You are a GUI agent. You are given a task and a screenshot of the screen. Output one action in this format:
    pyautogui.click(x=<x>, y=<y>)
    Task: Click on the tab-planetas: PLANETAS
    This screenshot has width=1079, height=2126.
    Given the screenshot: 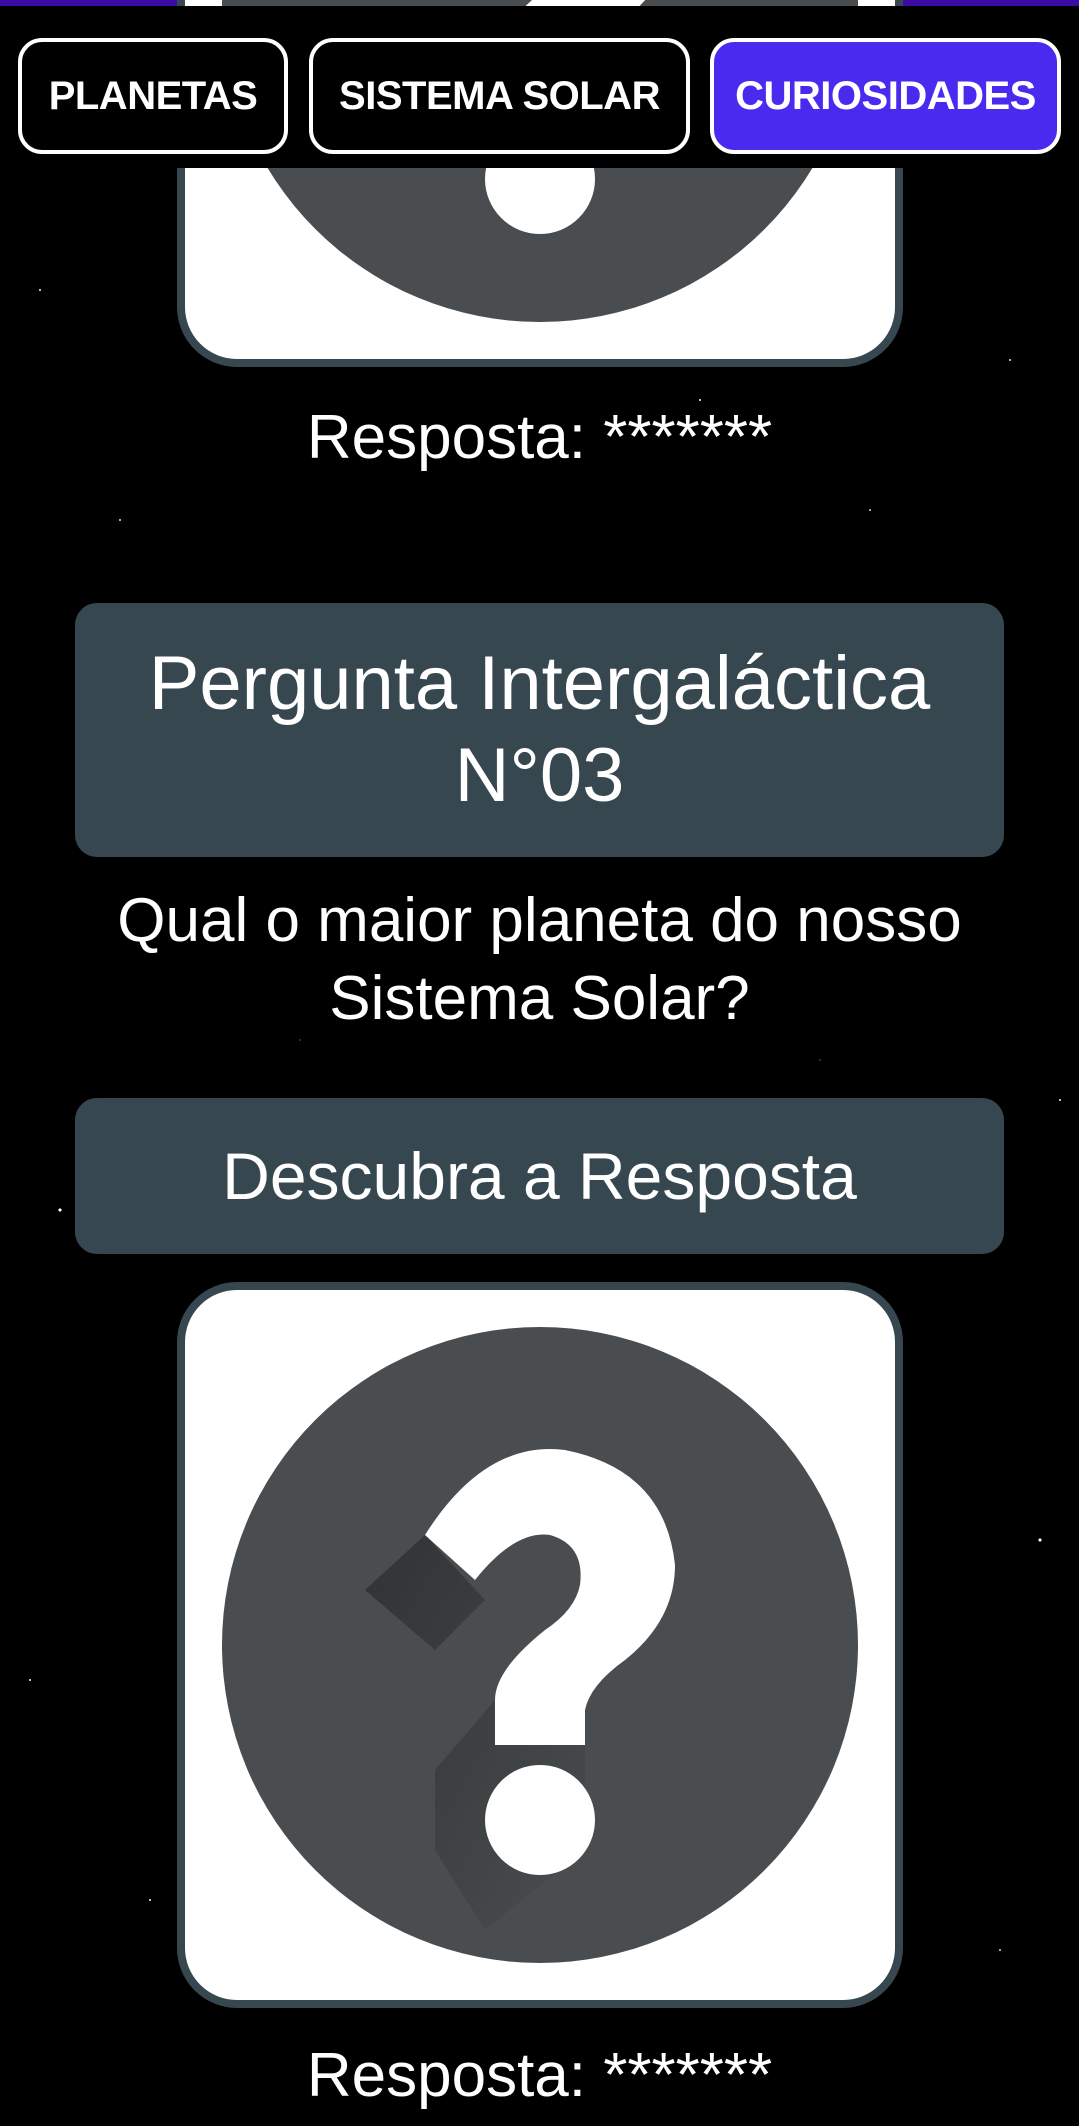 What is the action you would take?
    pyautogui.click(x=153, y=96)
    